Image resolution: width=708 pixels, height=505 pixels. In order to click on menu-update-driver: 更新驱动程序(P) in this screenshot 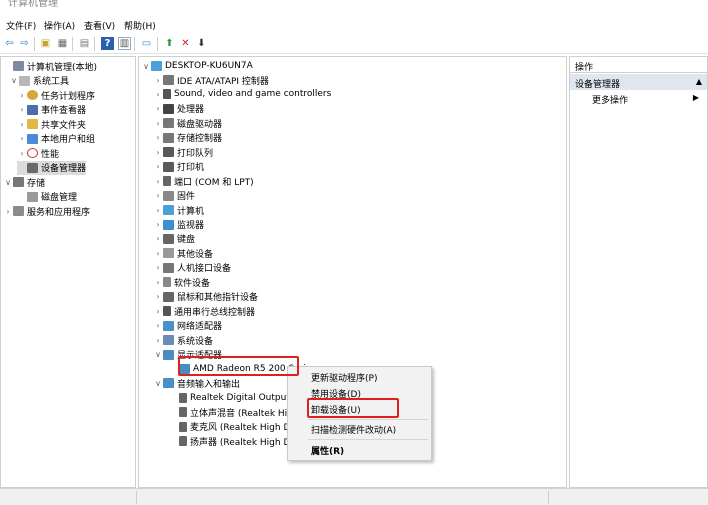, I will do `click(344, 377)`.